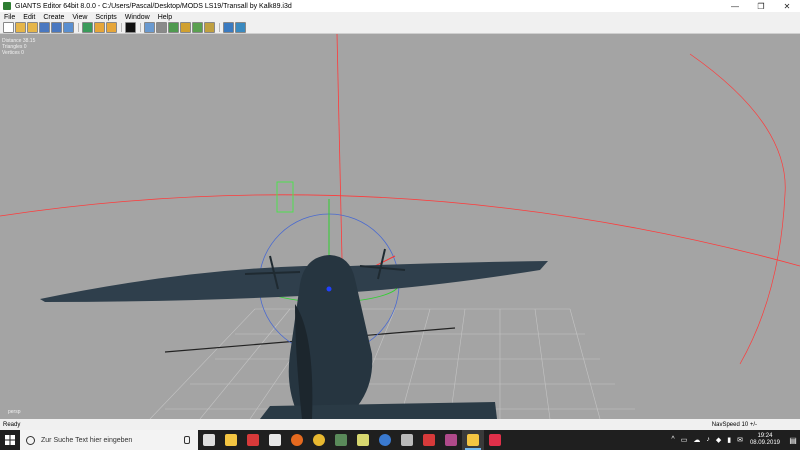 The image size is (800, 450). I want to click on y-axis-line, so click(339, 147).